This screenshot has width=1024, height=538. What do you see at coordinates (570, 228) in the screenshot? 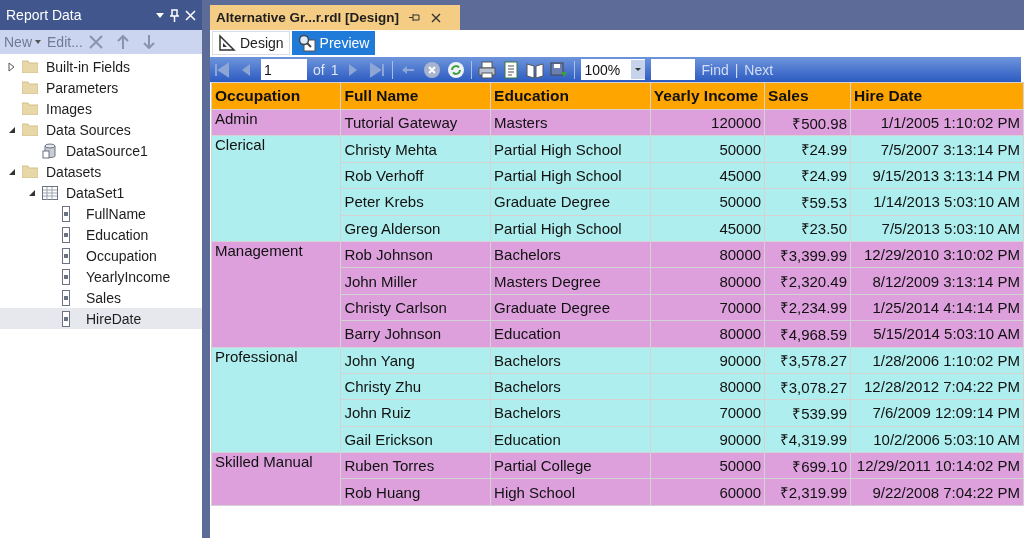
I see `table-cell: Partial High School` at bounding box center [570, 228].